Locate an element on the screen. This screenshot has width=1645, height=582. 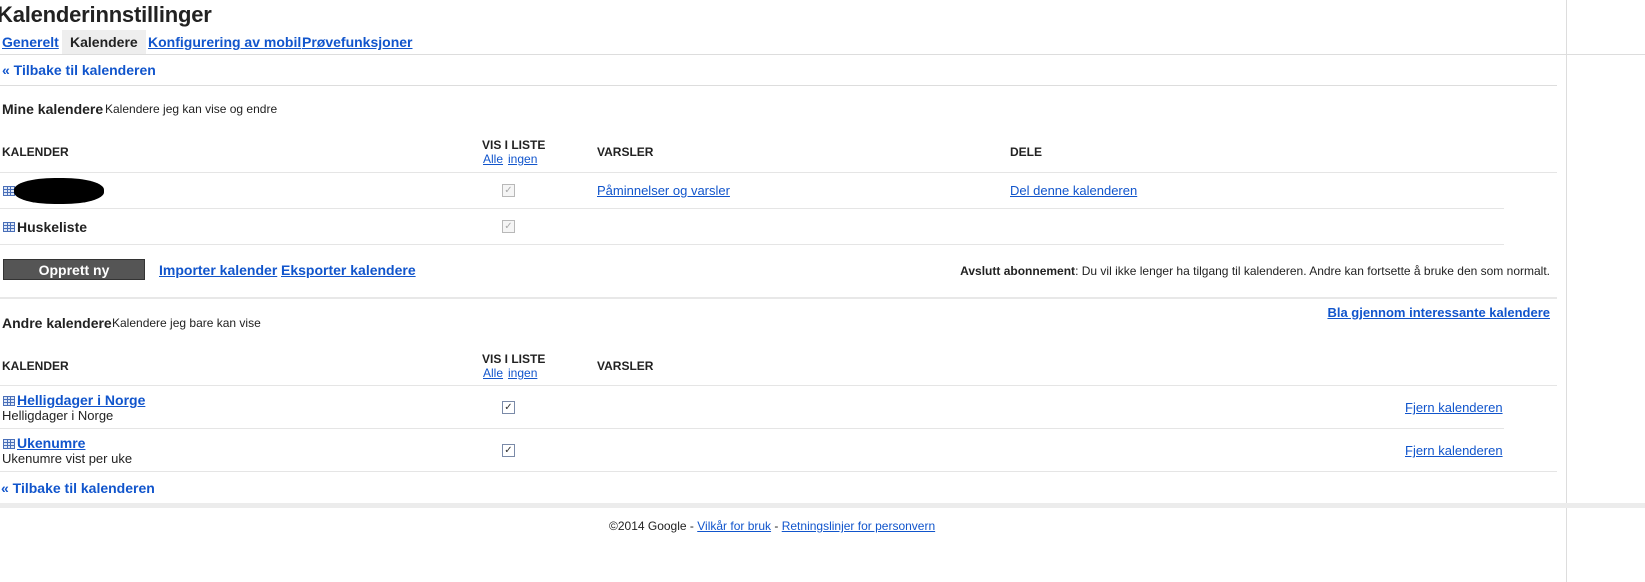
other-calendars-title: Andre kalendere is located at coordinates (57, 323).